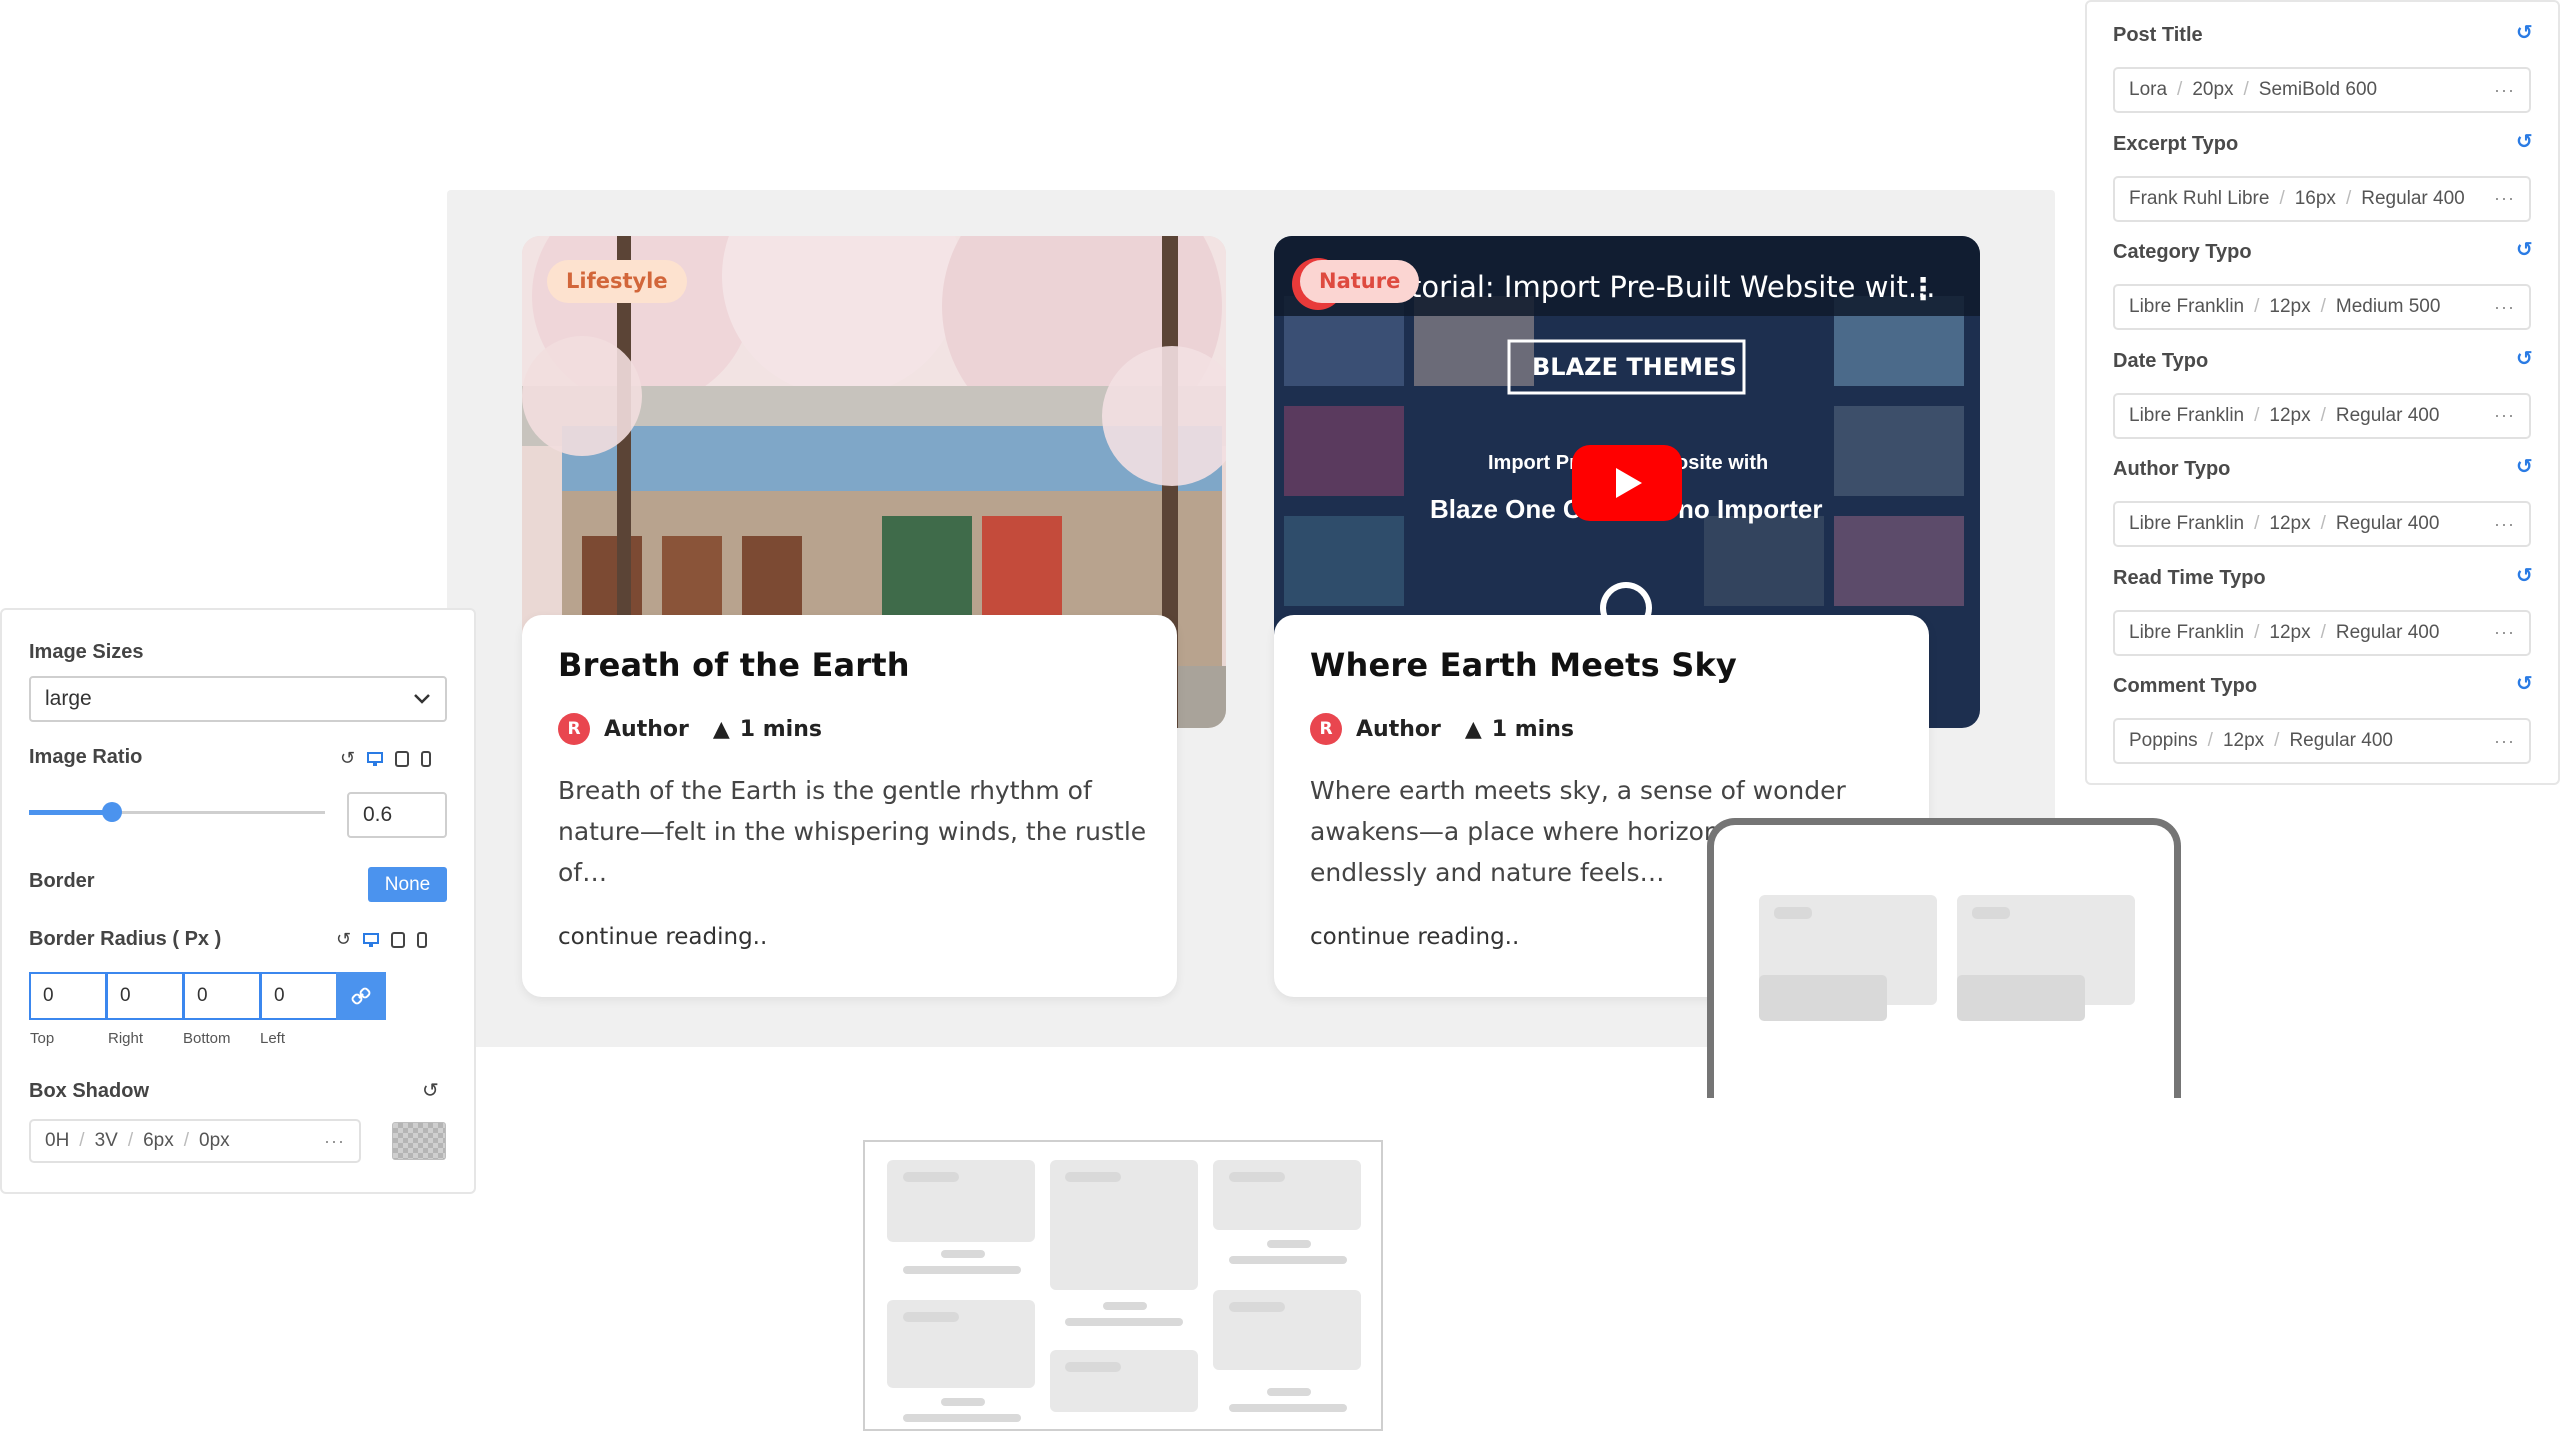  Describe the element at coordinates (386, 758) in the screenshot. I see `responsive-toggles: ↺` at that location.